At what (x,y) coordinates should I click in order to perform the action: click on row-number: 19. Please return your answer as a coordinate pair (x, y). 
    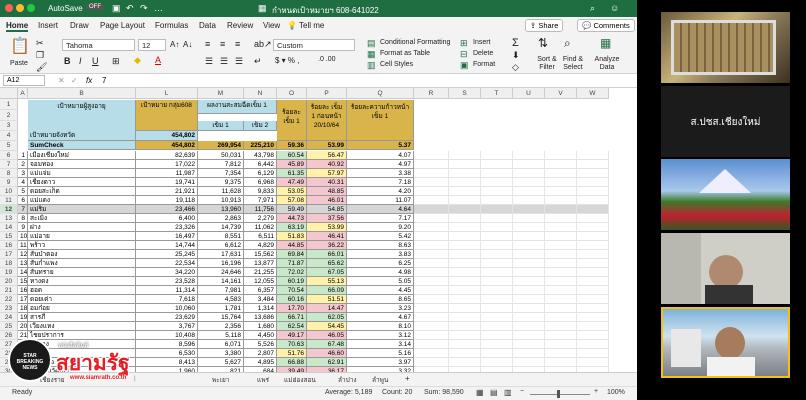
    Looking at the image, I should click on (23, 317).